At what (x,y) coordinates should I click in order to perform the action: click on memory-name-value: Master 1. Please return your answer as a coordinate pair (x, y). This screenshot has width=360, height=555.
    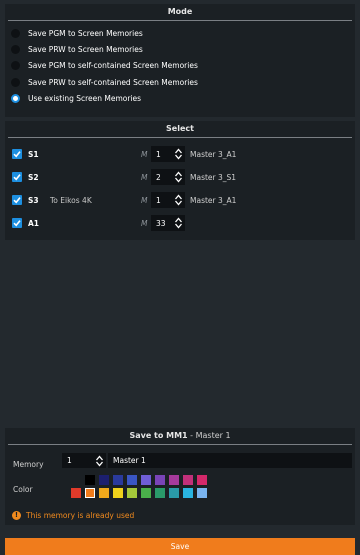
    Looking at the image, I should click on (129, 460).